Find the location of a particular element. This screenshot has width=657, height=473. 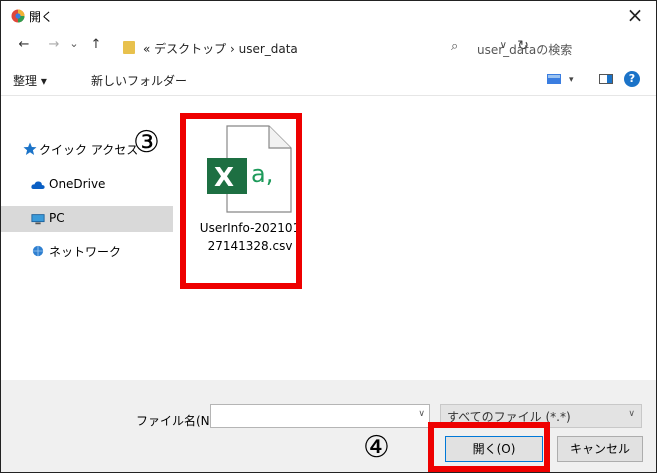

up-arrow-icon: ↑ is located at coordinates (96, 44).